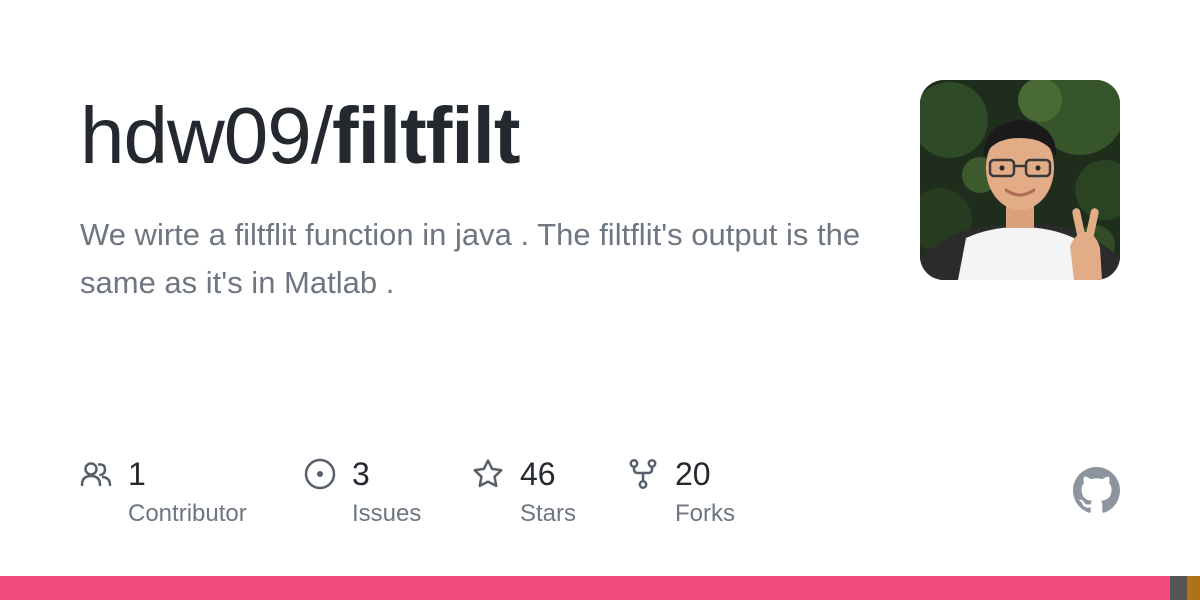 The image size is (1200, 600). Describe the element at coordinates (196, 135) in the screenshot. I see `repo-owner: hdw09` at that location.